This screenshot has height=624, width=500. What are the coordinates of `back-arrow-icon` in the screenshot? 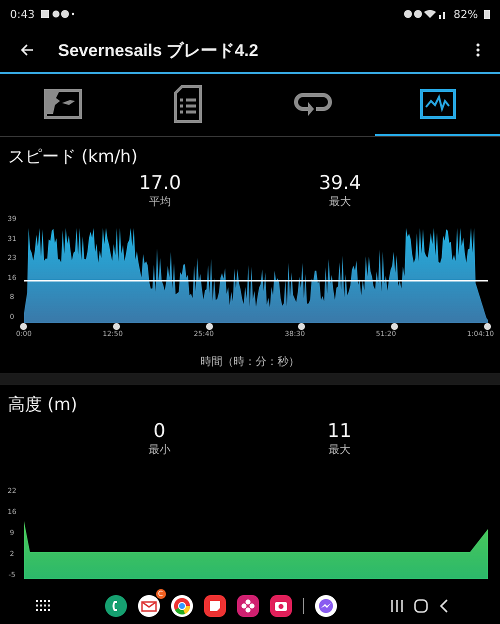 It's located at (27, 50).